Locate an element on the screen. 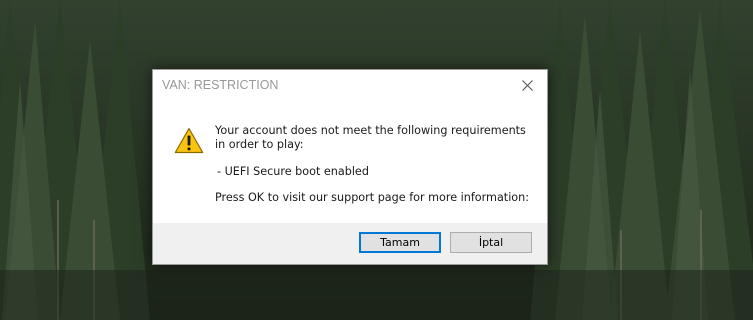 The image size is (753, 320). close-icon is located at coordinates (527, 85).